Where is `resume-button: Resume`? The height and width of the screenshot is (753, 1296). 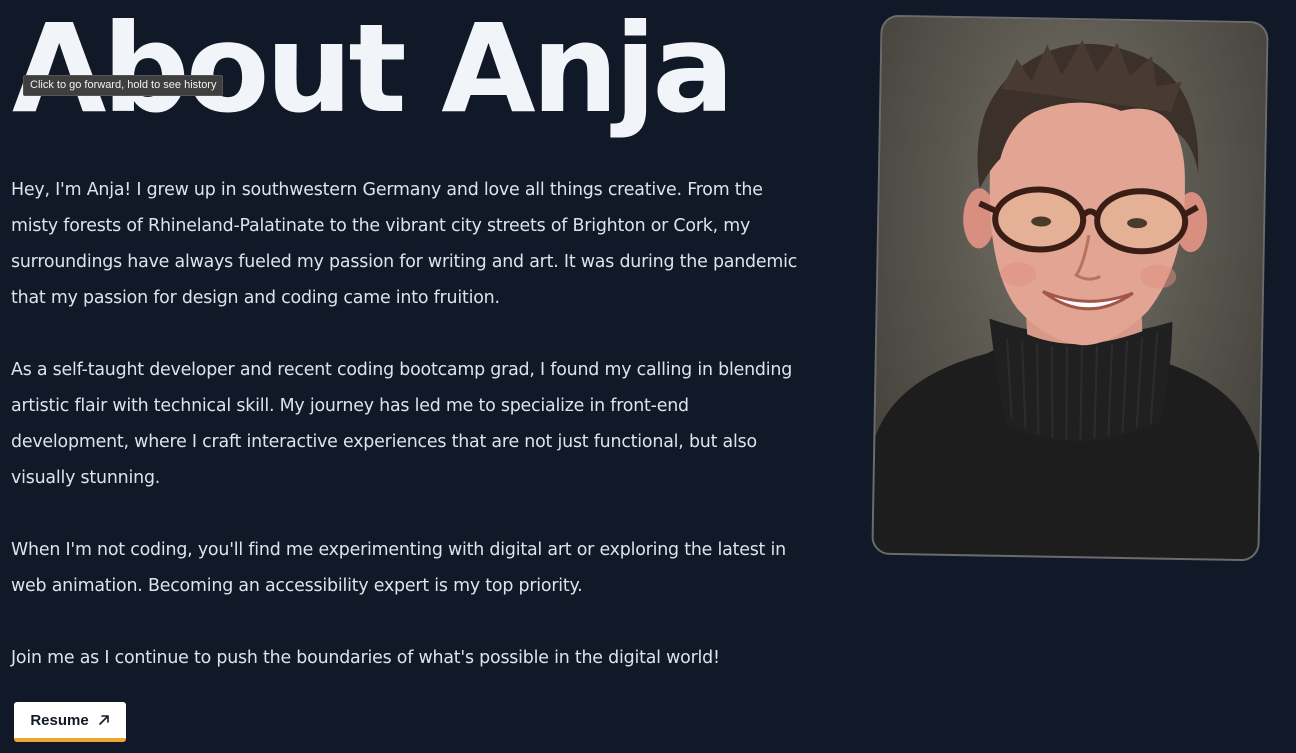 resume-button: Resume is located at coordinates (70, 722).